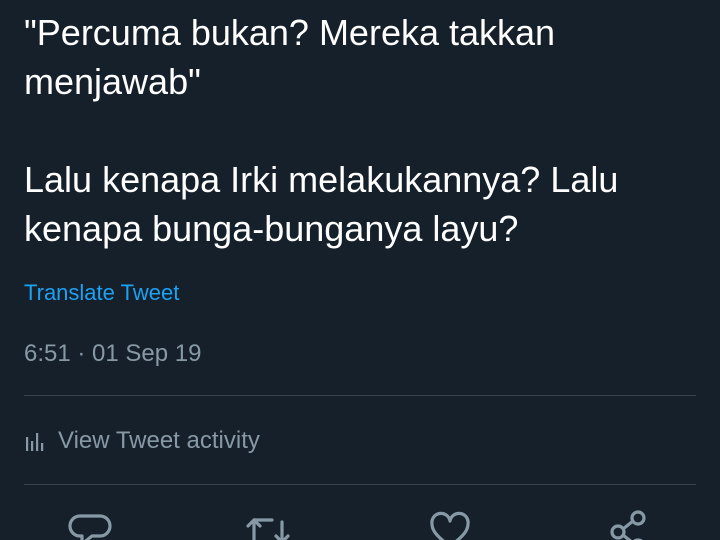 This screenshot has width=720, height=540. I want to click on view-tweet-activity-label: View Tweet activity, so click(159, 440).